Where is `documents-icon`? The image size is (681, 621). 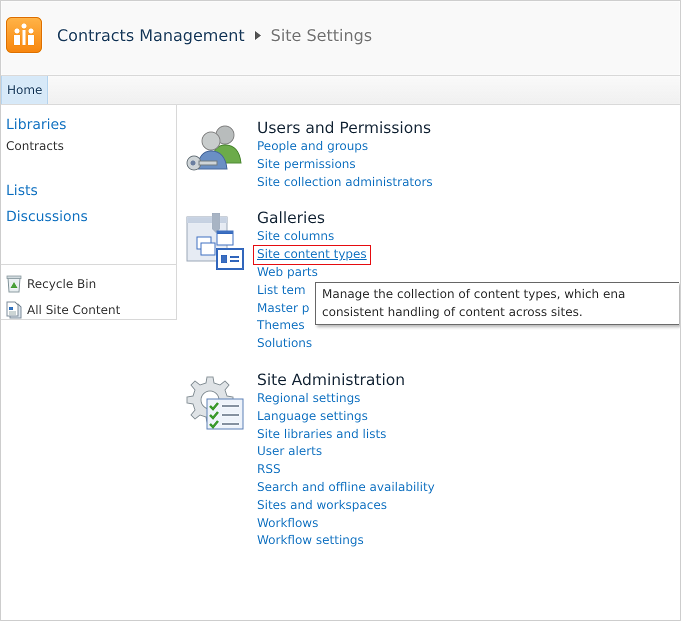
documents-icon is located at coordinates (14, 310).